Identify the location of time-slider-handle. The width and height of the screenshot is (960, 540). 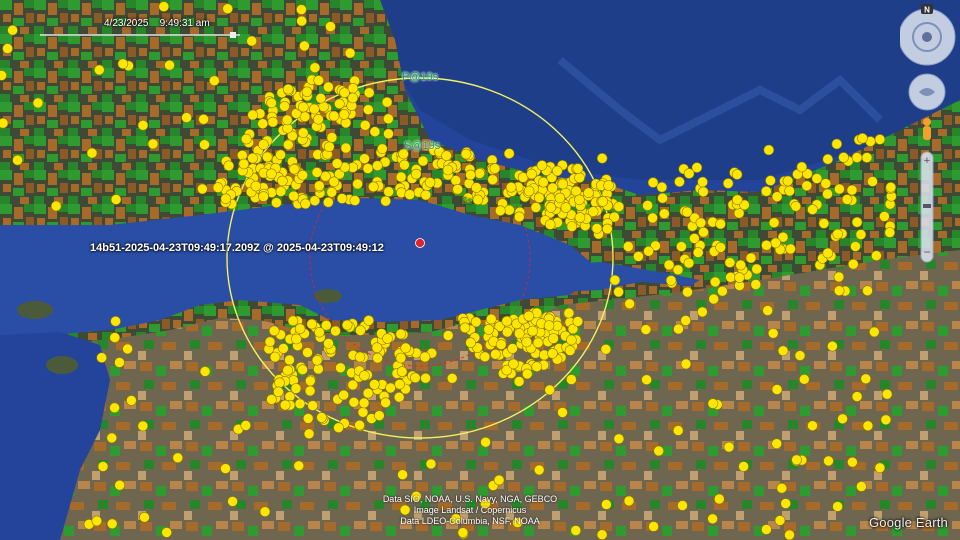
(233, 35).